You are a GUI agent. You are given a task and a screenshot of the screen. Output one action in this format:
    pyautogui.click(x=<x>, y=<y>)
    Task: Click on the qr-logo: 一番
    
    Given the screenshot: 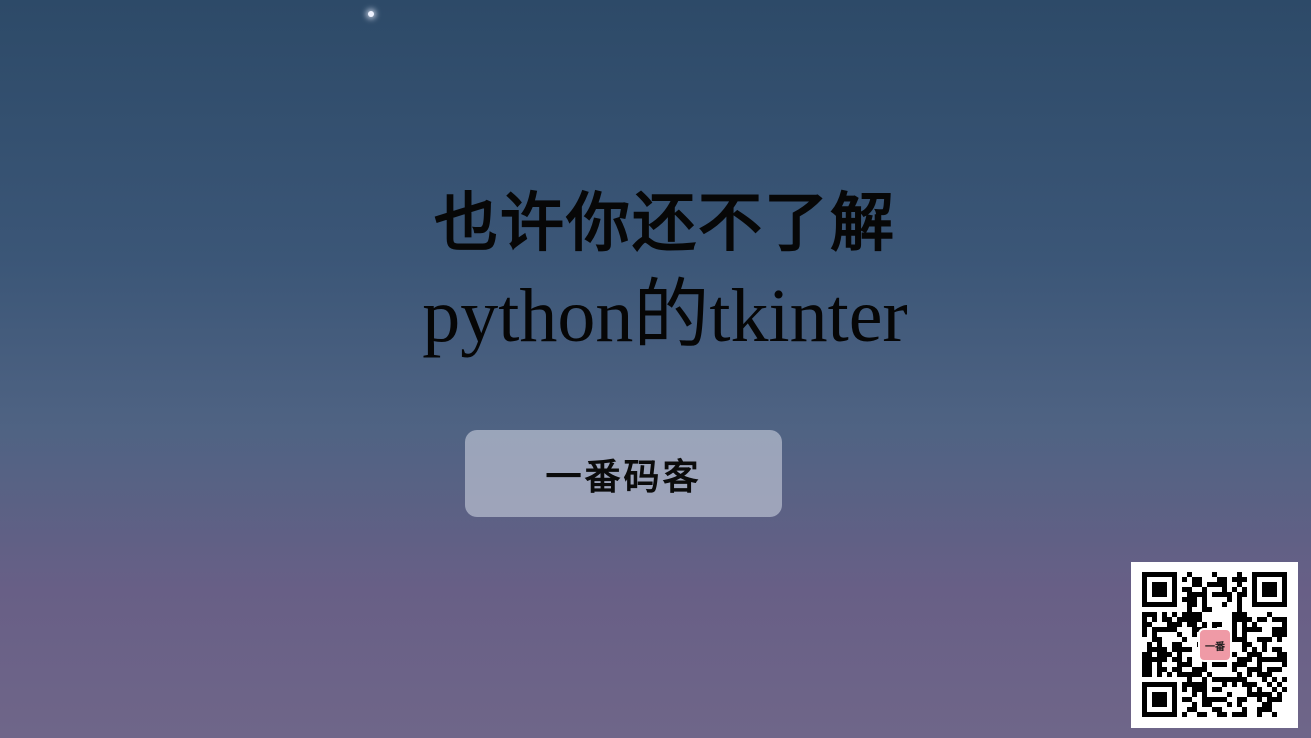 What is the action you would take?
    pyautogui.click(x=1215, y=645)
    